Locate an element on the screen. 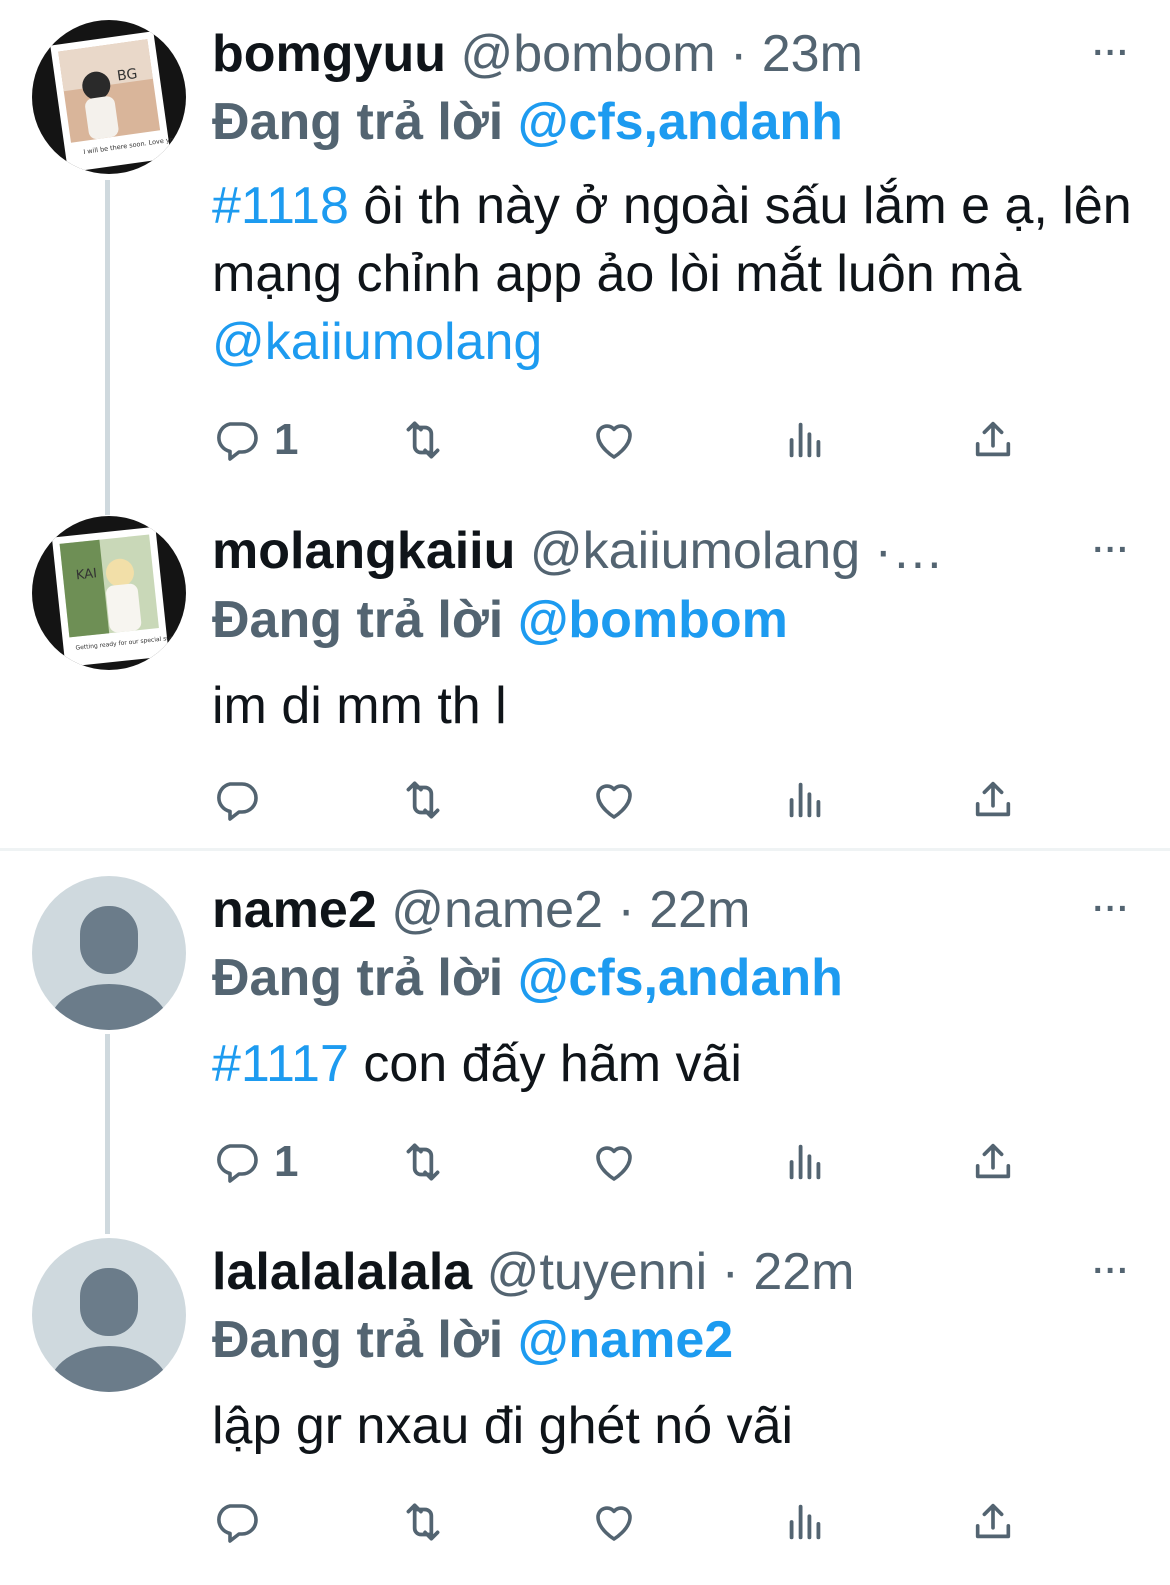 This screenshot has height=1585, width=1170. reply-to-mention: @name2 is located at coordinates (625, 1340).